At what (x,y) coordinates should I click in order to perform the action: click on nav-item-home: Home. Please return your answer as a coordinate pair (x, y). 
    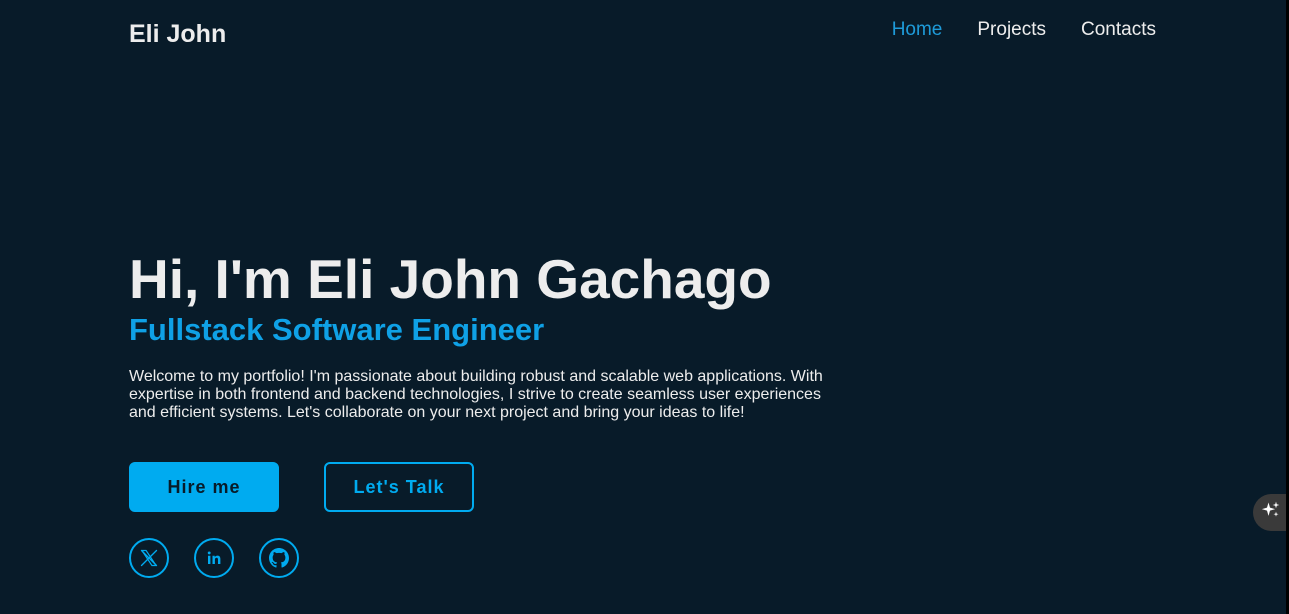
    Looking at the image, I should click on (917, 30).